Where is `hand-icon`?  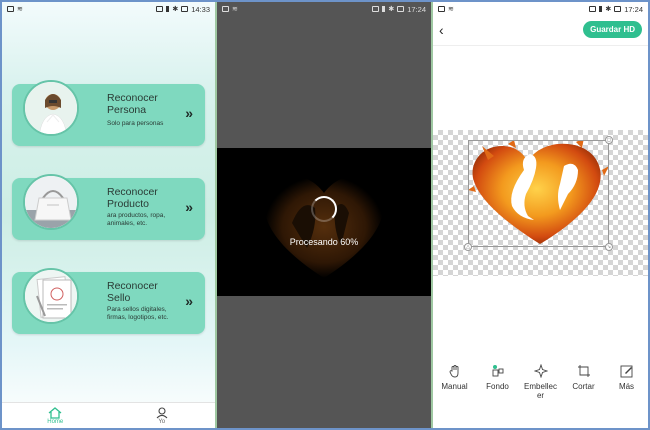
hand-icon is located at coordinates (453, 371).